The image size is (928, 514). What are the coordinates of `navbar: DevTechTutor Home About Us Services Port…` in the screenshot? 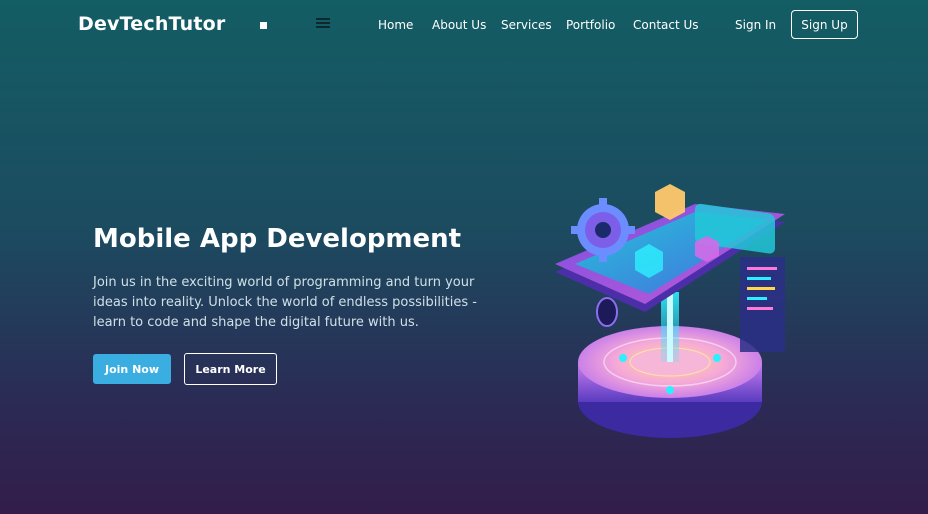 It's located at (464, 25).